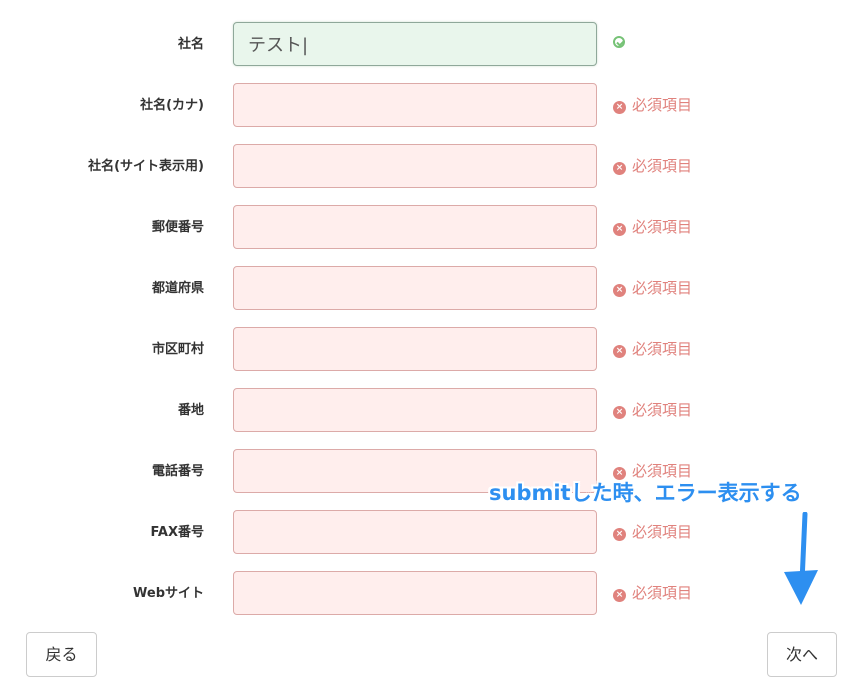  I want to click on field-label: 都道府県, so click(177, 288).